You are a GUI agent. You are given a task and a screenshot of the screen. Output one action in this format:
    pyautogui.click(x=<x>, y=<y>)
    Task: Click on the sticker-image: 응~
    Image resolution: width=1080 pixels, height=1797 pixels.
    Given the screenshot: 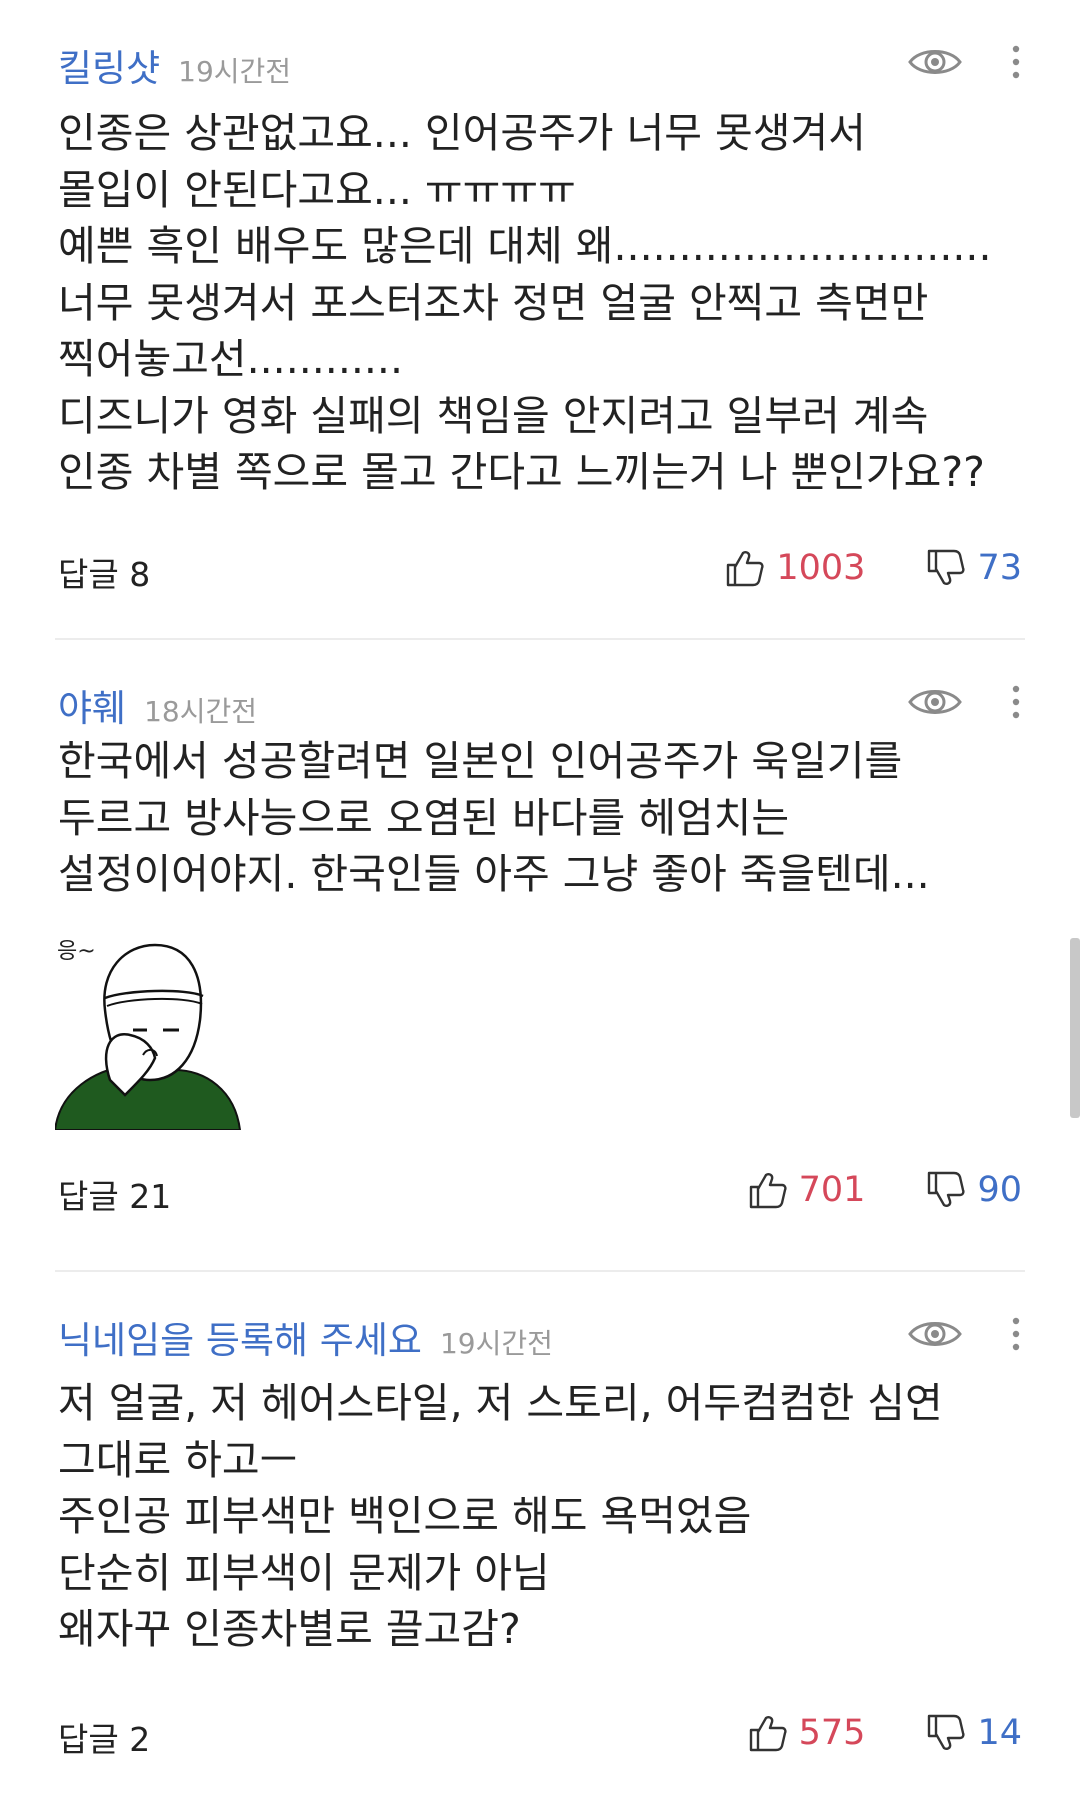 What is the action you would take?
    pyautogui.click(x=148, y=1034)
    